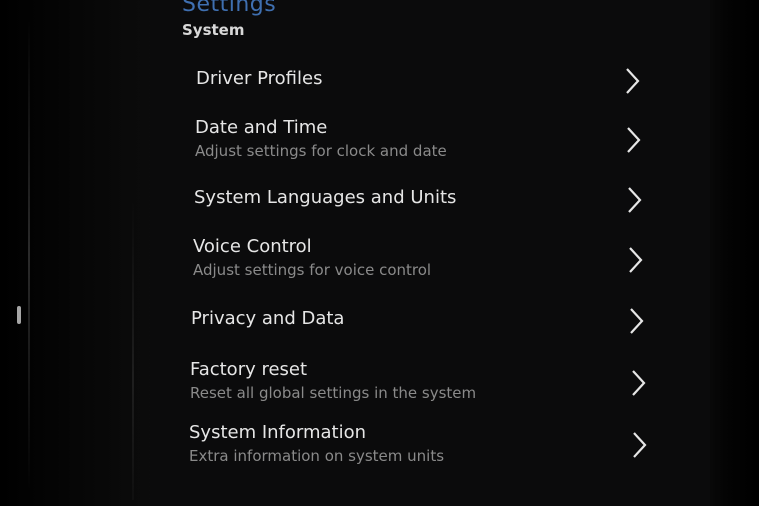 Image resolution: width=759 pixels, height=506 pixels. Describe the element at coordinates (429, 213) in the screenshot. I see `settings-item-system-languages-and-units: System Languages and Units` at that location.